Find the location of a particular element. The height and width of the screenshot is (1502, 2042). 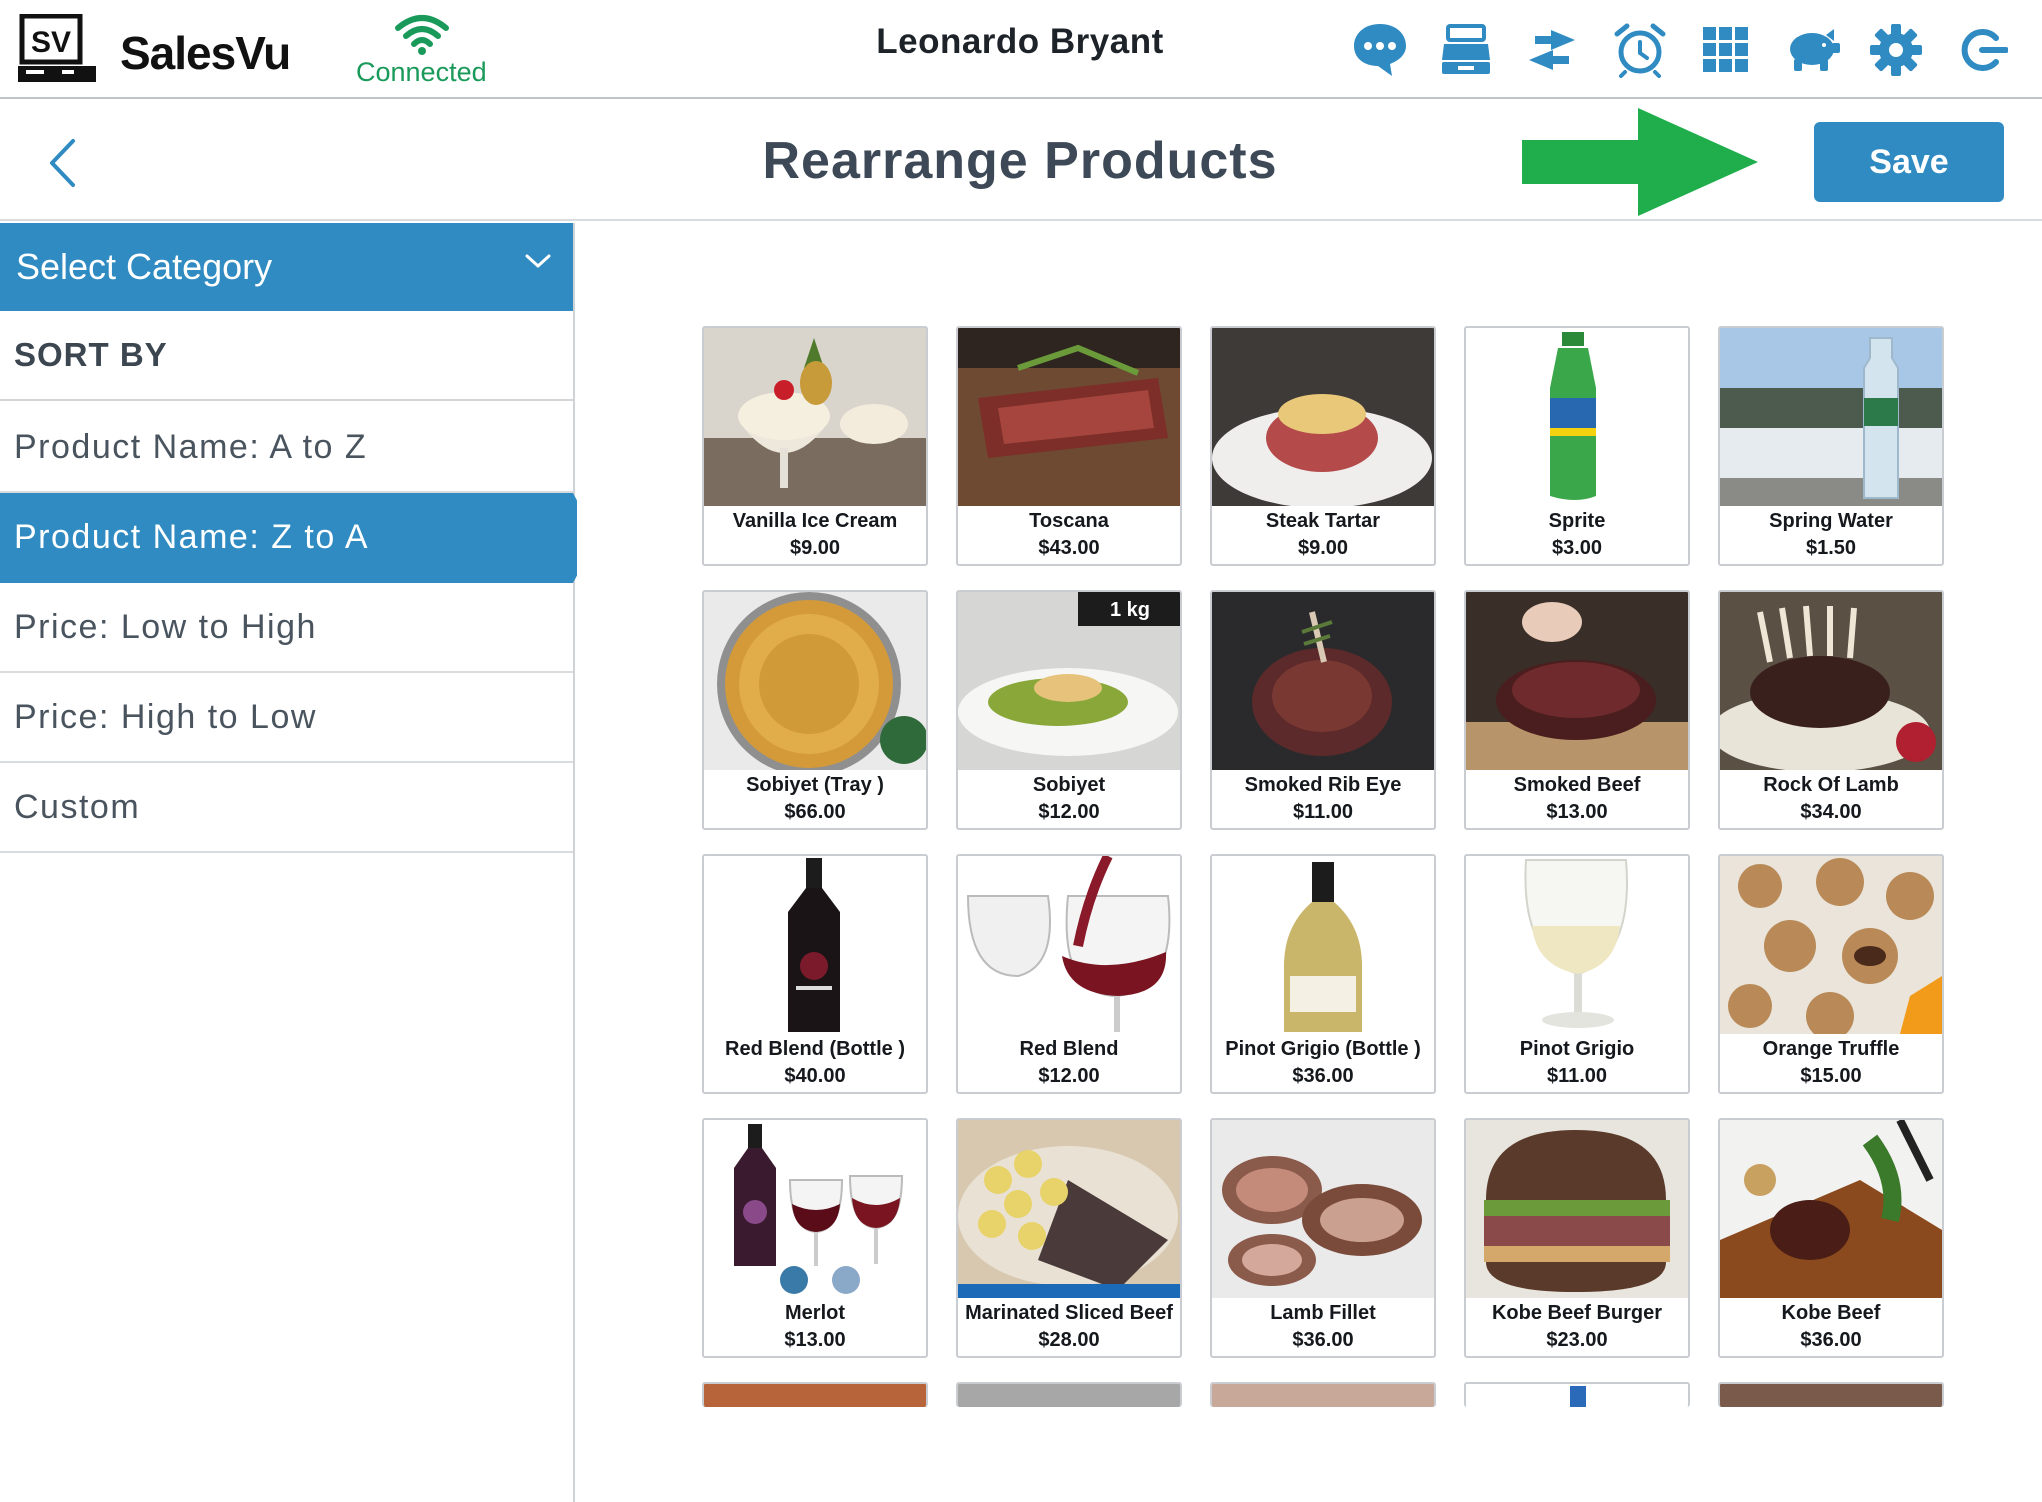

piggy-bank-icon is located at coordinates (1812, 50).